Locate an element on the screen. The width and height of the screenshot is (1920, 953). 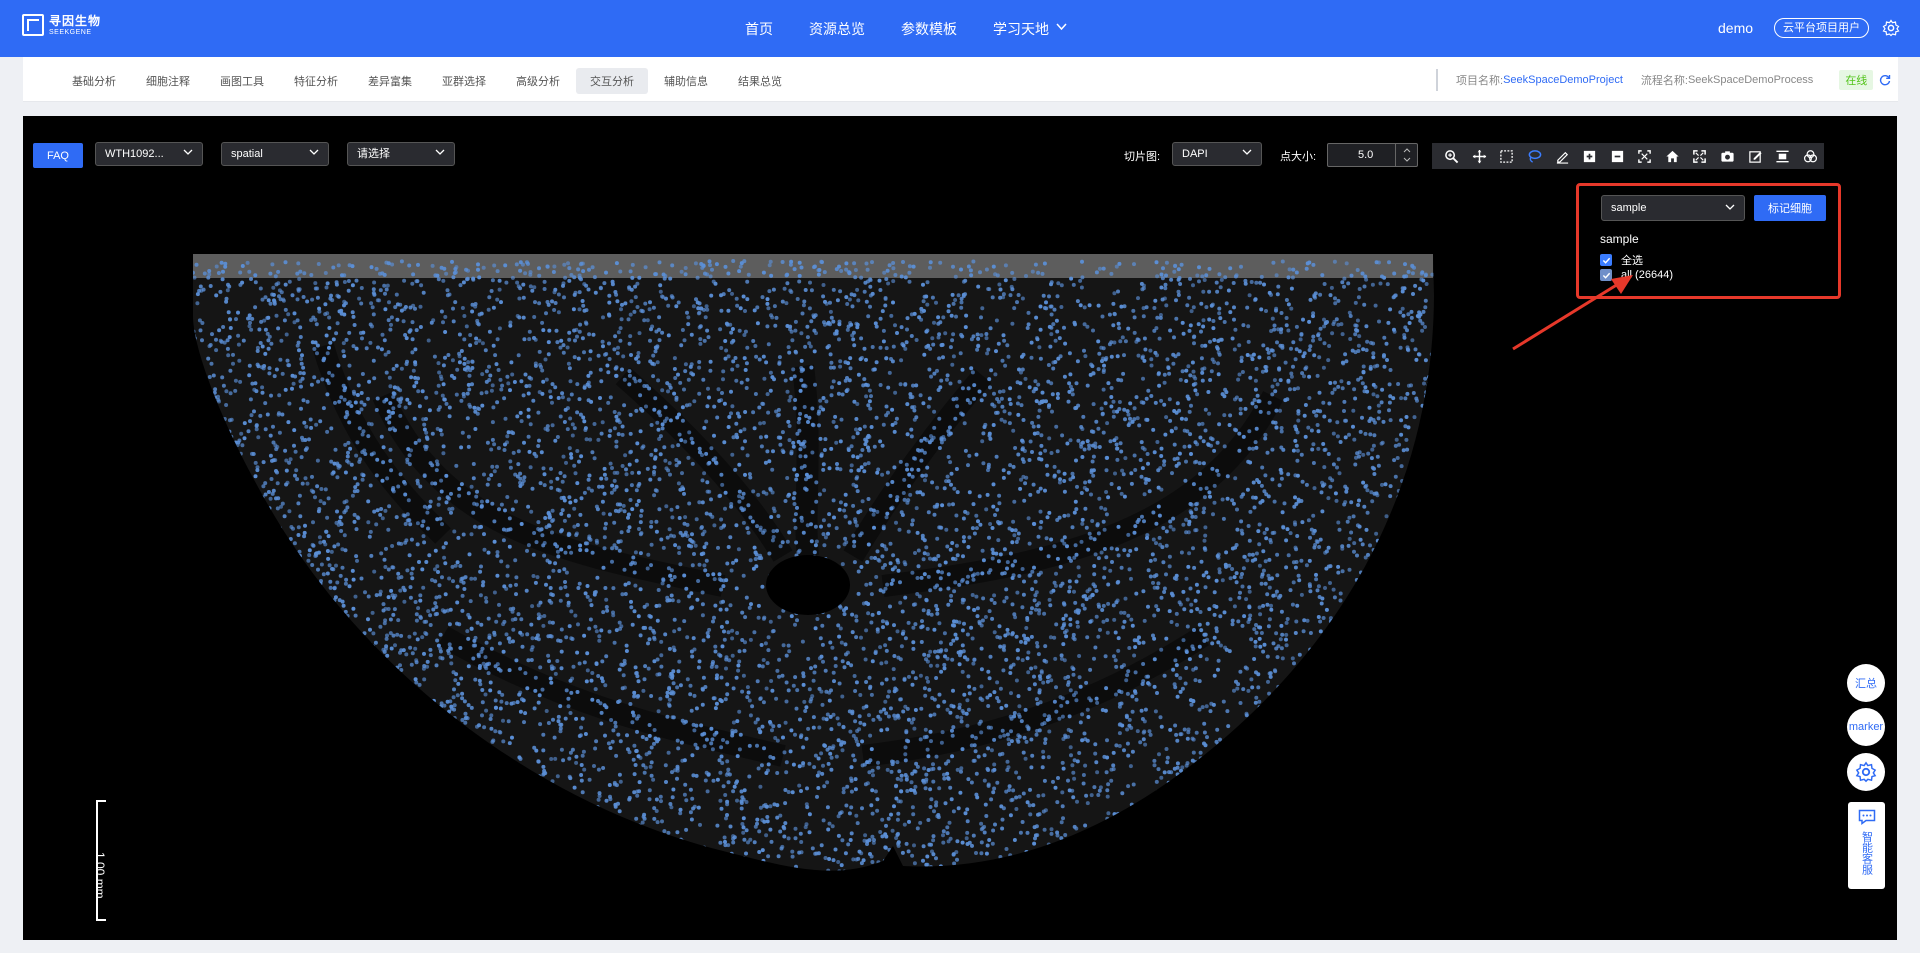
summary-button: 汇总 is located at coordinates (1866, 683).